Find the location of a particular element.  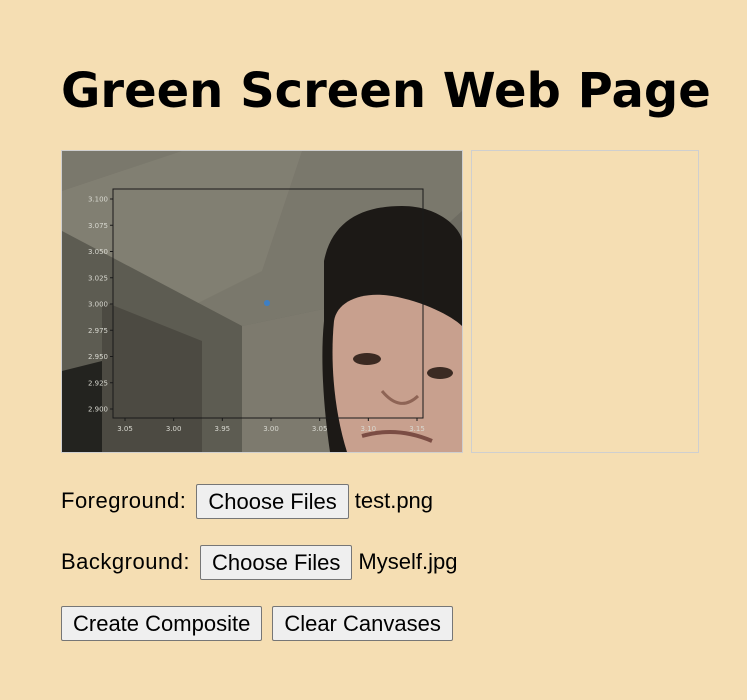

y-tick-label: 2.950 is located at coordinates (98, 357).